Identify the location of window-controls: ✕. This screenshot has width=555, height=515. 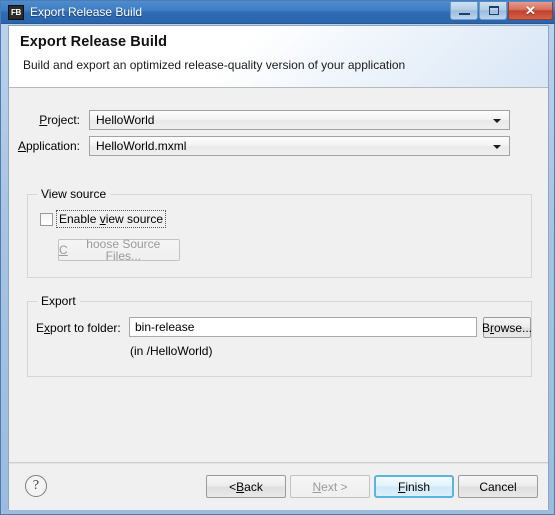
(501, 11).